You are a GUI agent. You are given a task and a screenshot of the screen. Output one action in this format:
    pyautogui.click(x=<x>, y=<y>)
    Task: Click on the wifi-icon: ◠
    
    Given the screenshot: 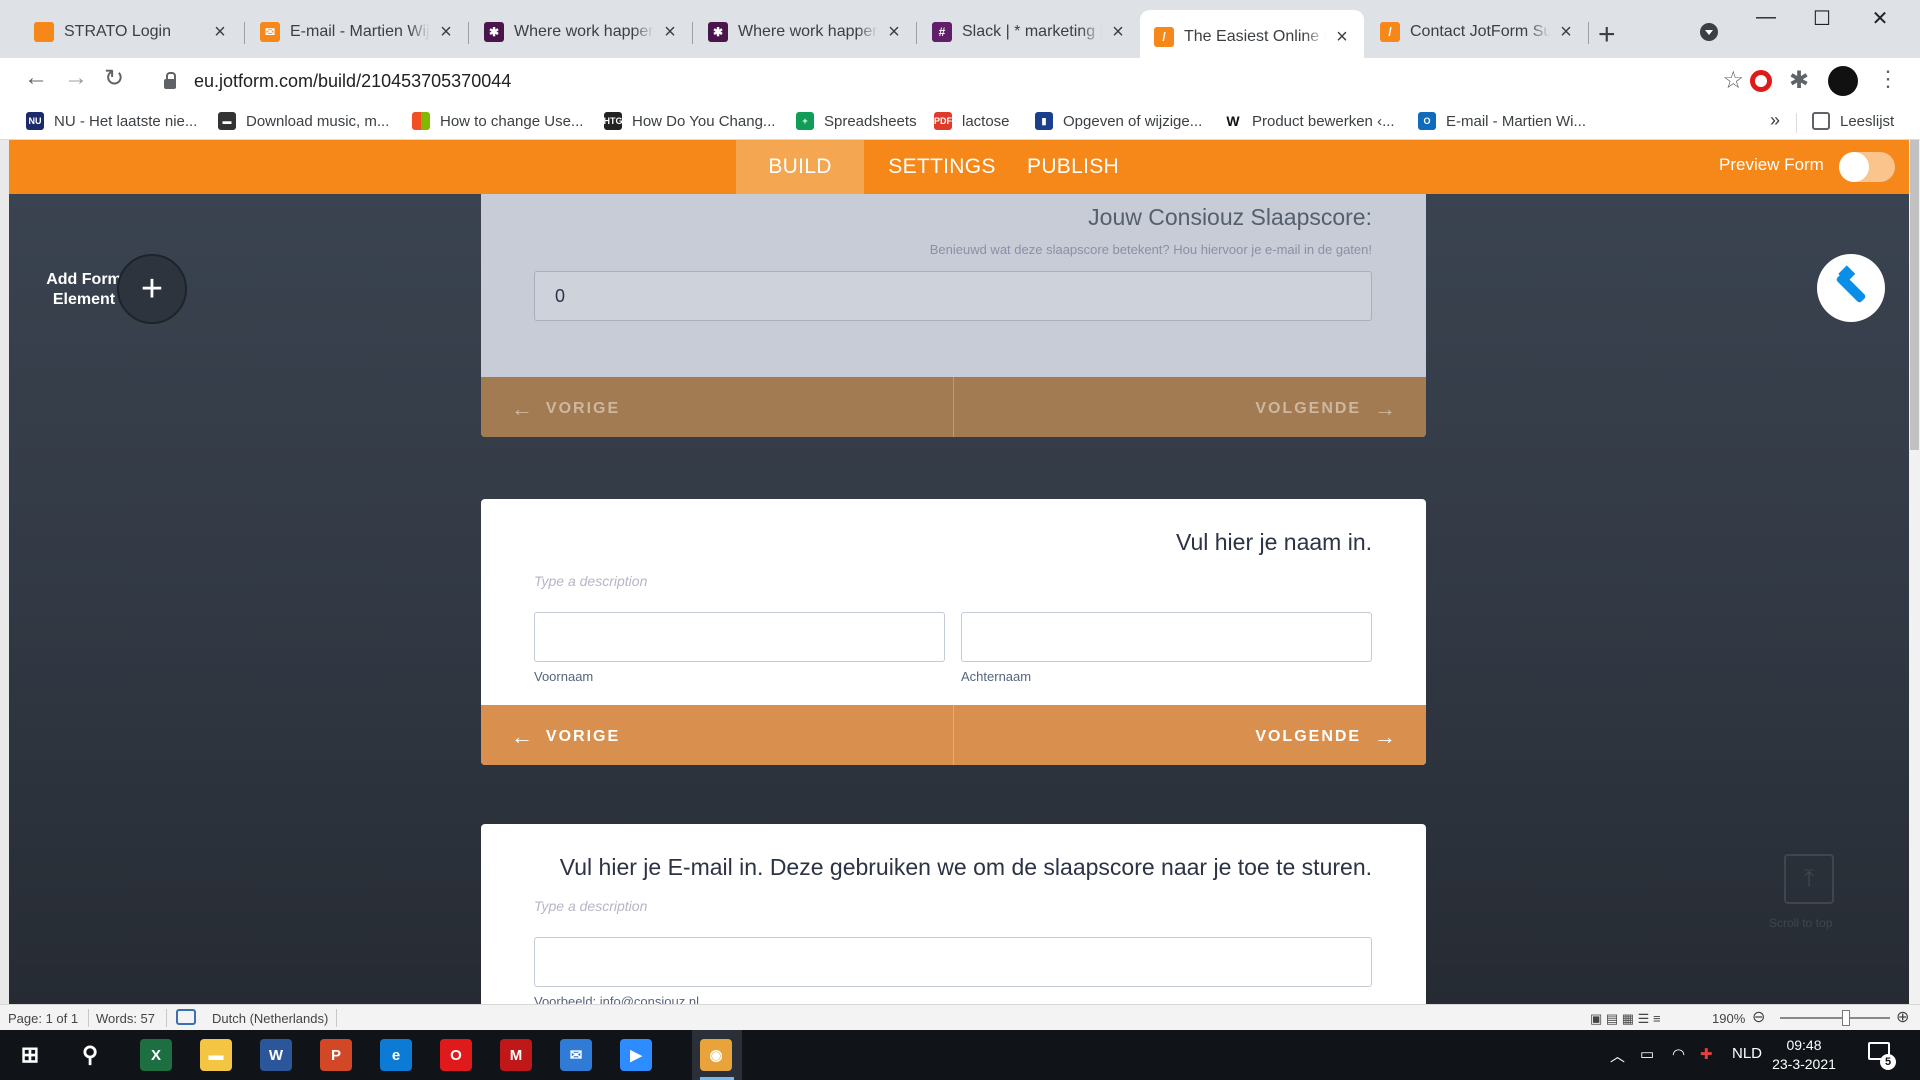 What is the action you would take?
    pyautogui.click(x=1678, y=1054)
    